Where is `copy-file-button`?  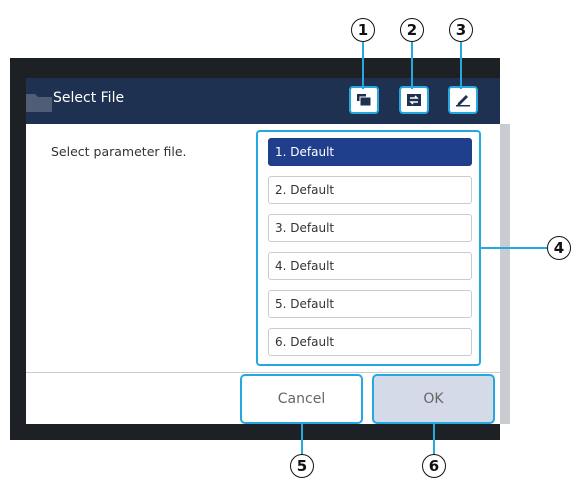
copy-file-button is located at coordinates (364, 100).